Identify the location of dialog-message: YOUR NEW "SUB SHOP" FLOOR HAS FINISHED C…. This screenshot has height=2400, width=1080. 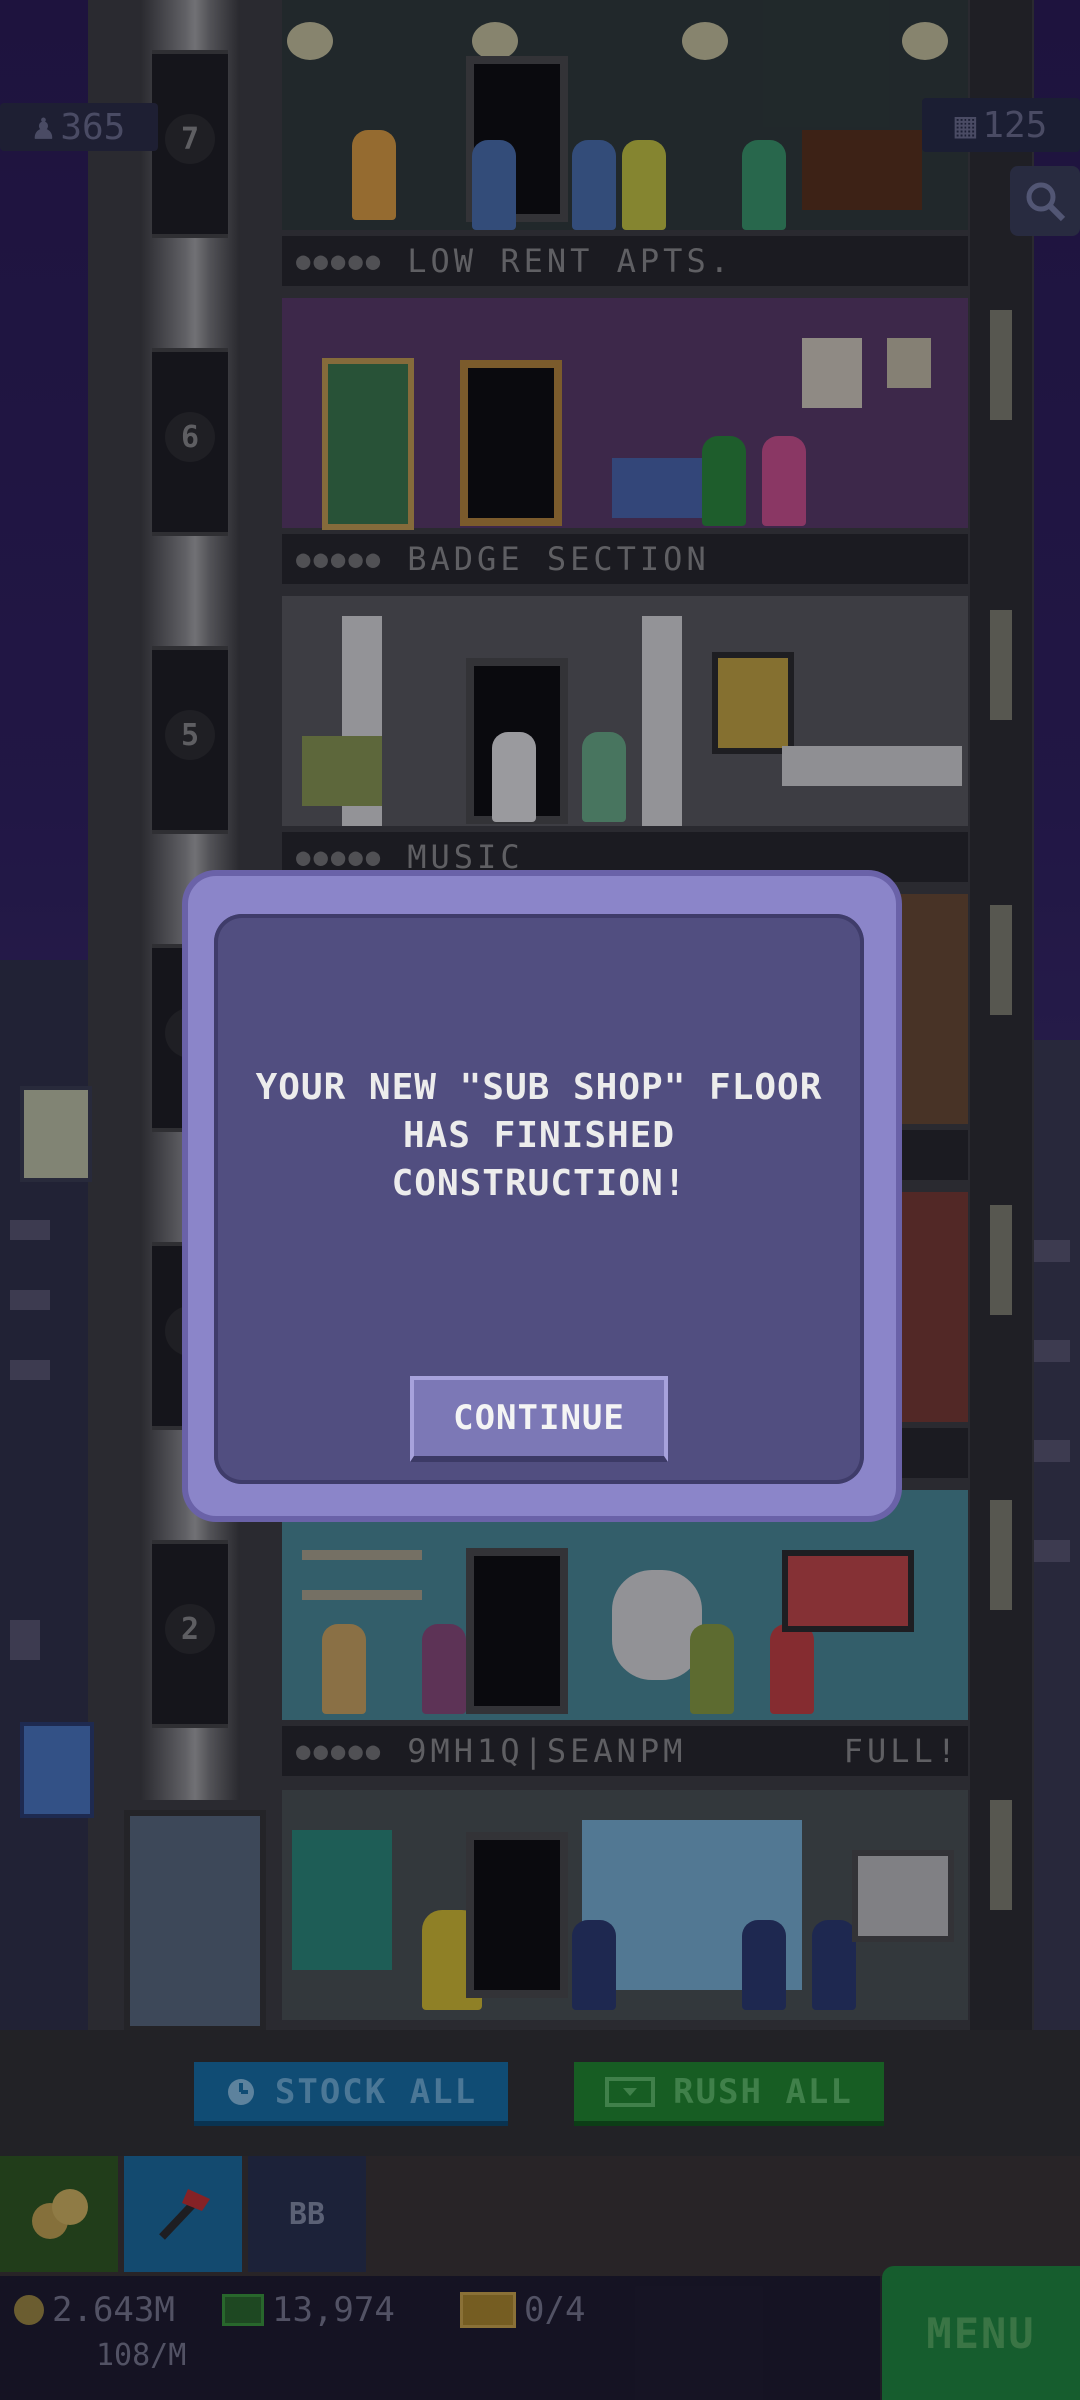
(539, 1135).